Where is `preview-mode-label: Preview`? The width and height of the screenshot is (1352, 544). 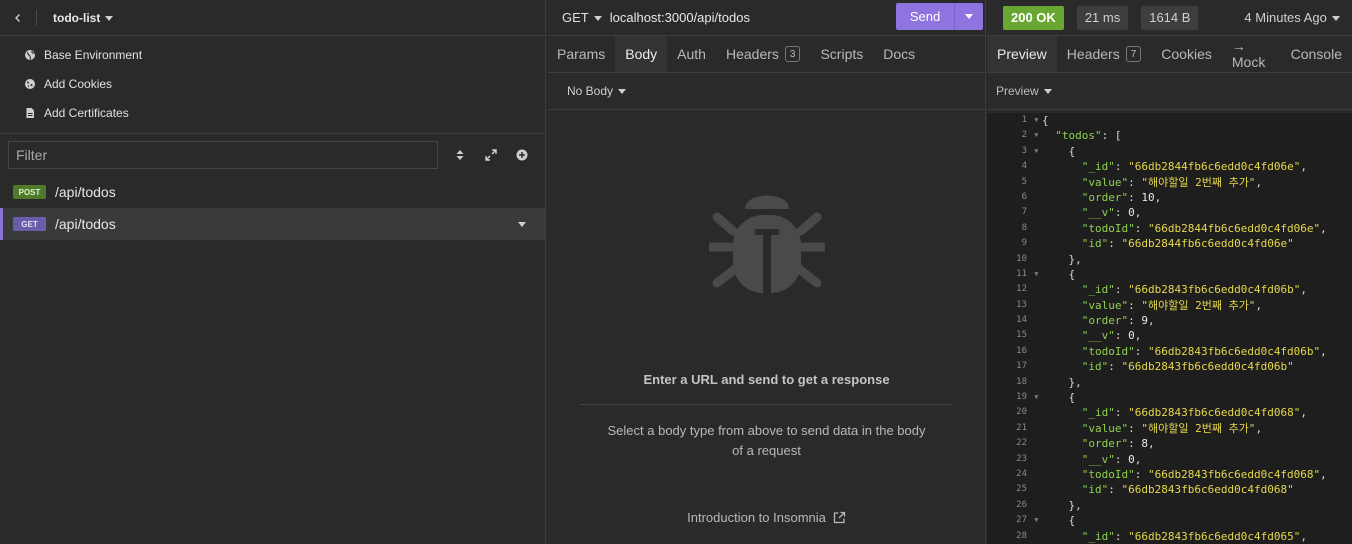
preview-mode-label: Preview is located at coordinates (1017, 91).